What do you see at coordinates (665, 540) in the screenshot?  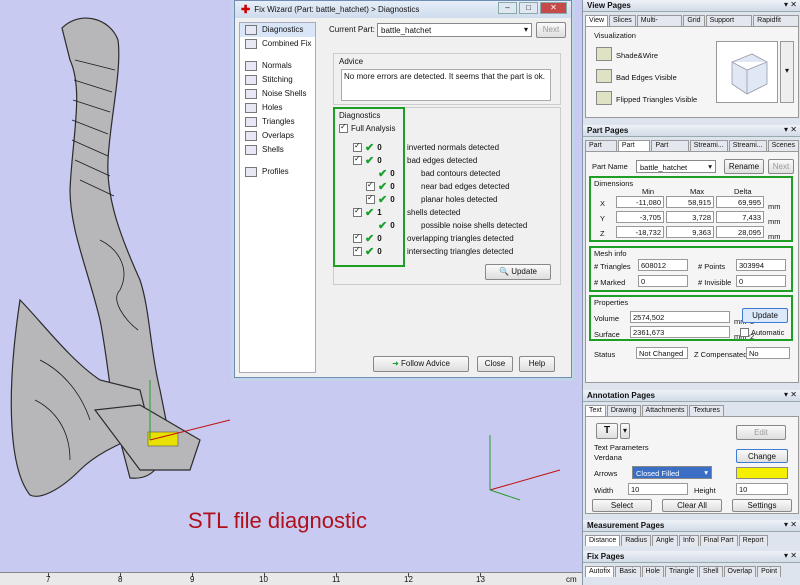 I see `tab-angle: Angle` at bounding box center [665, 540].